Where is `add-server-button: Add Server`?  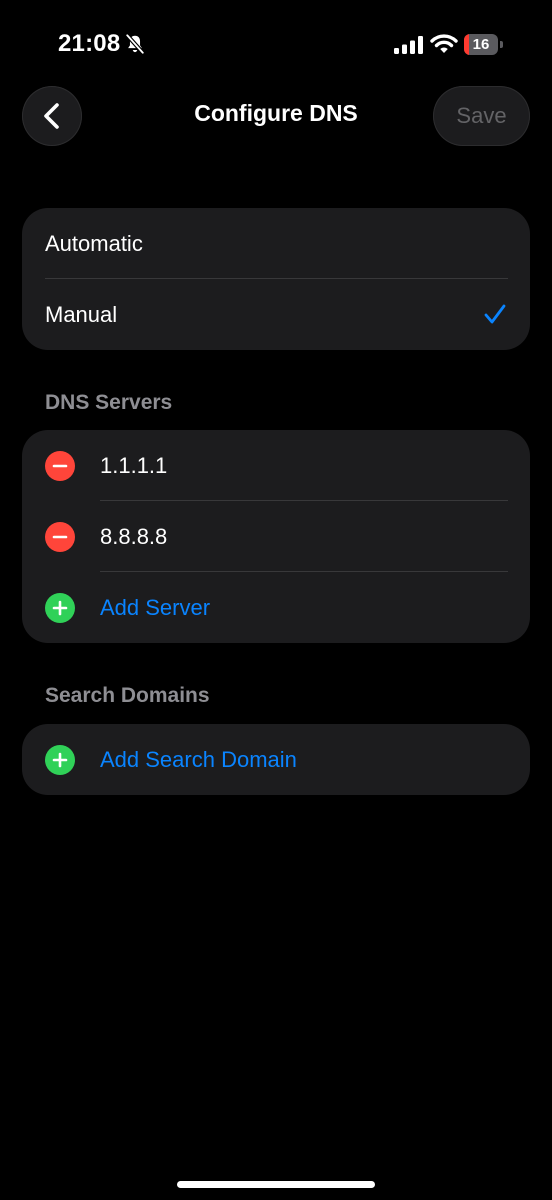
add-server-button: Add Server is located at coordinates (155, 608).